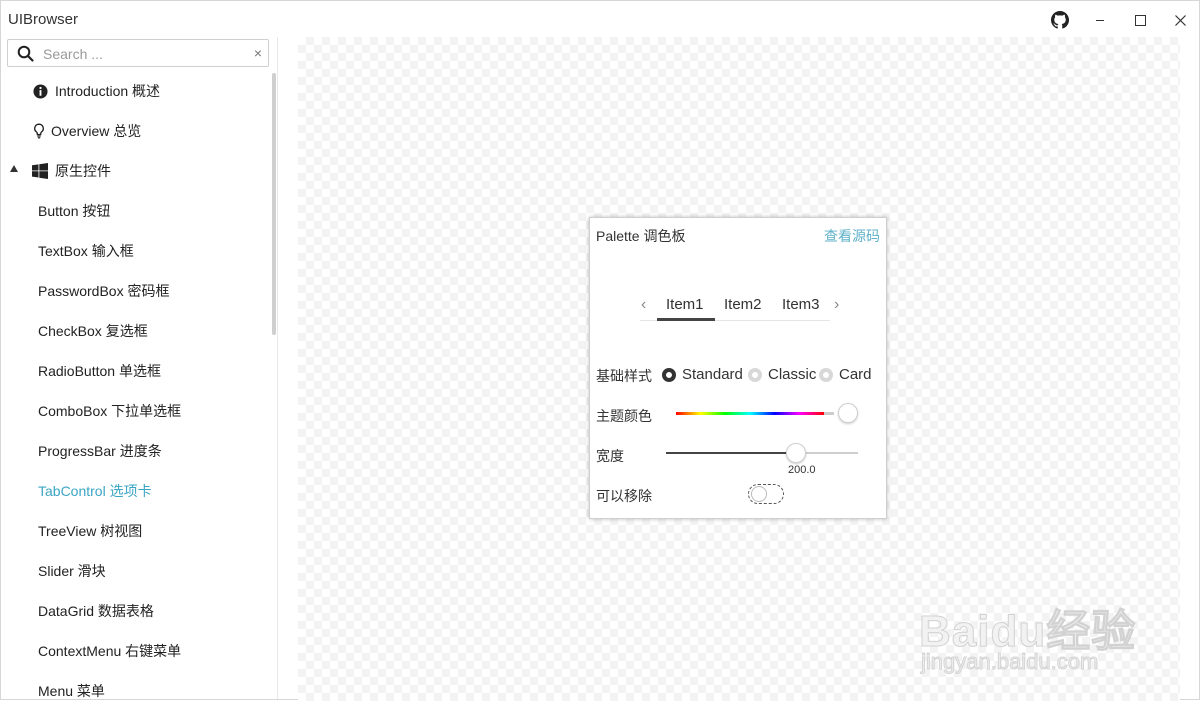 The height and width of the screenshot is (711, 1200). I want to click on github-icon, so click(1060, 20).